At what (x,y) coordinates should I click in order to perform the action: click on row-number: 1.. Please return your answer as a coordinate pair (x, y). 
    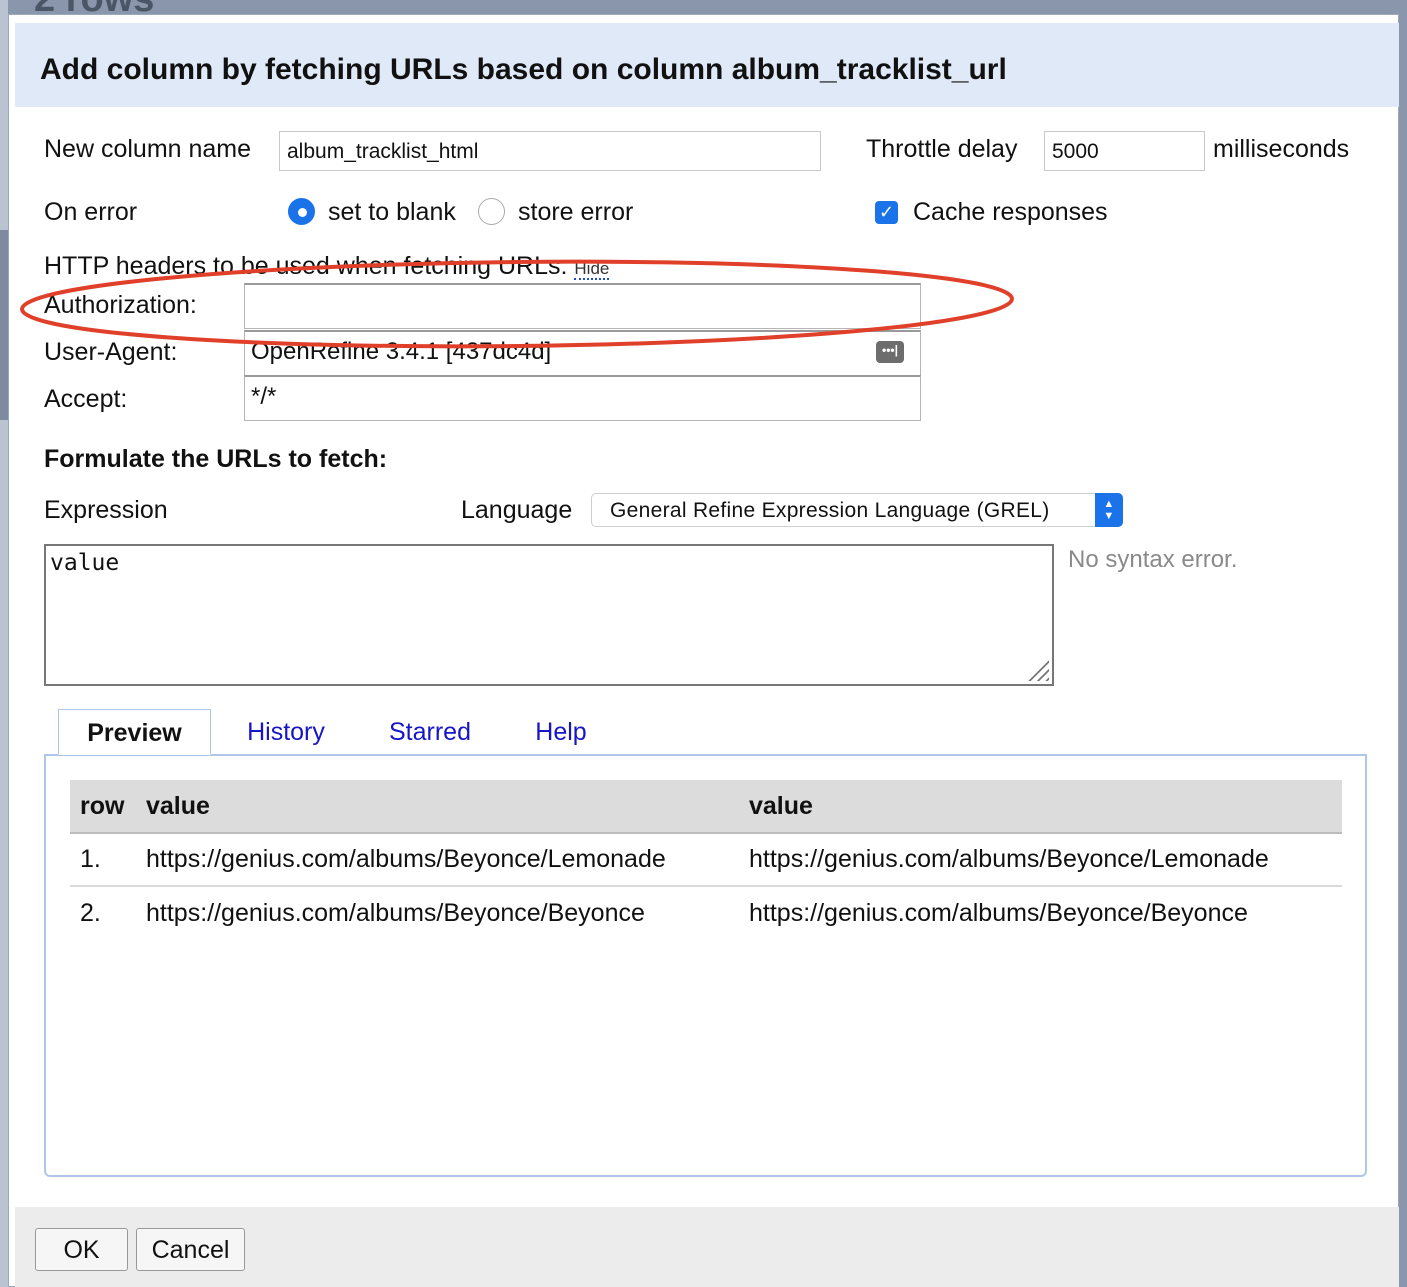
    Looking at the image, I should click on (103, 860).